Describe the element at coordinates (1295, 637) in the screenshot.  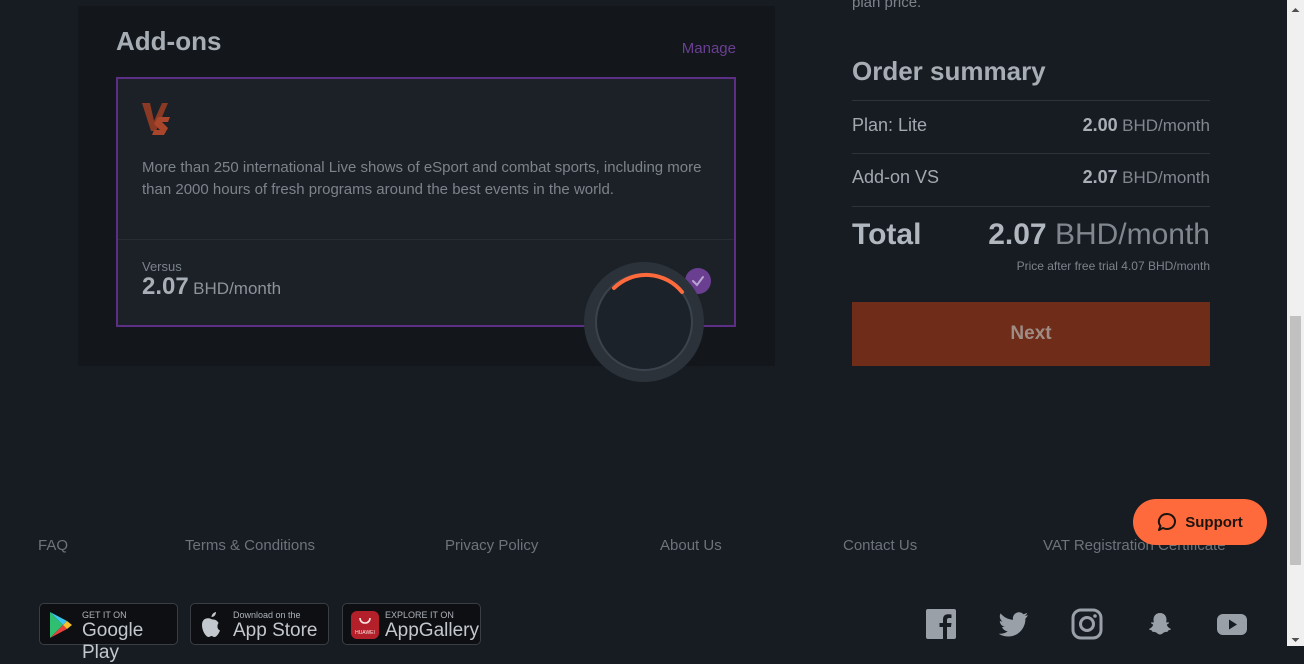
I see `scroll-down-arrow-icon` at that location.